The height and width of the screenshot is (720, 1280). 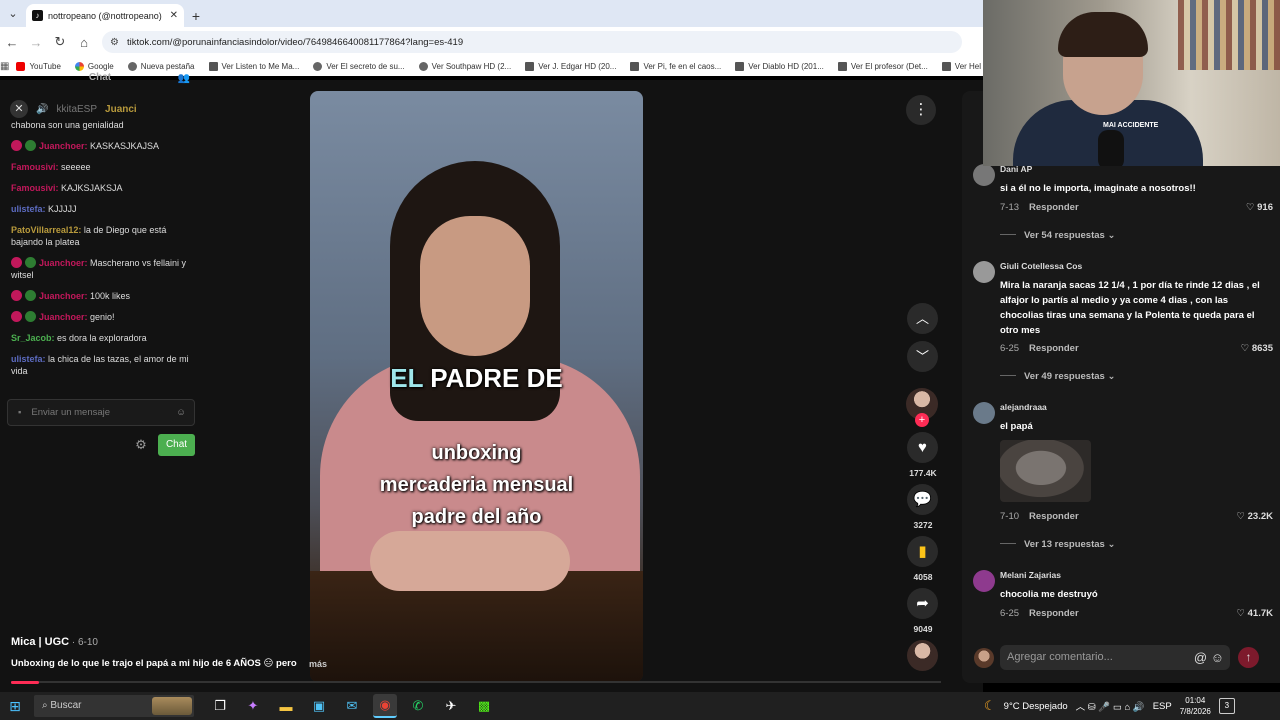 What do you see at coordinates (922, 318) in the screenshot?
I see `previous-video-button: ︿` at bounding box center [922, 318].